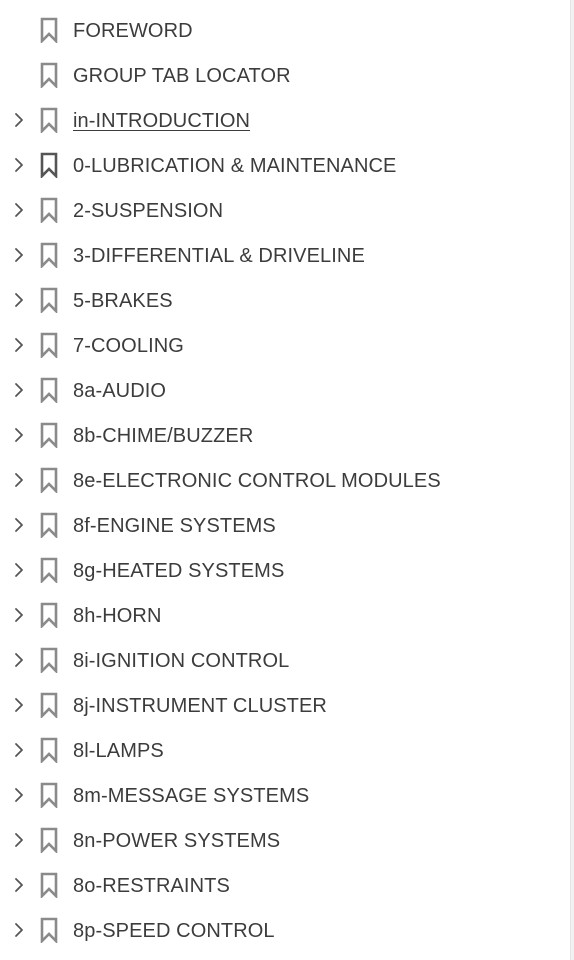 This screenshot has height=960, width=574. I want to click on bookmark-item: 8g-HEATED SYSTEMS, so click(285, 570).